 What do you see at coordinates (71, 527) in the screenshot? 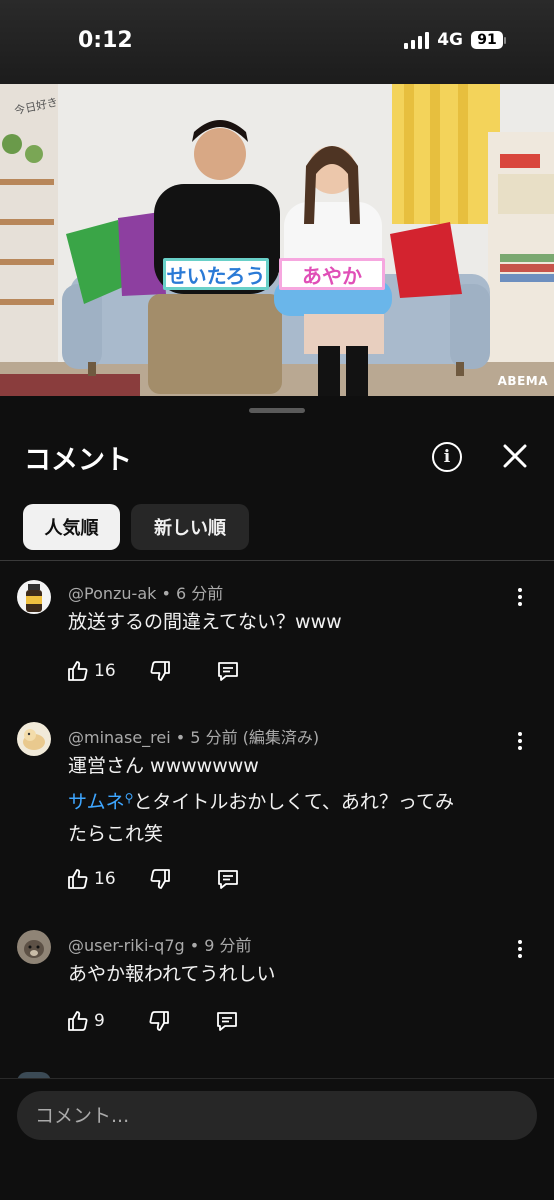
I see `sort-chip-popular: 人気順` at bounding box center [71, 527].